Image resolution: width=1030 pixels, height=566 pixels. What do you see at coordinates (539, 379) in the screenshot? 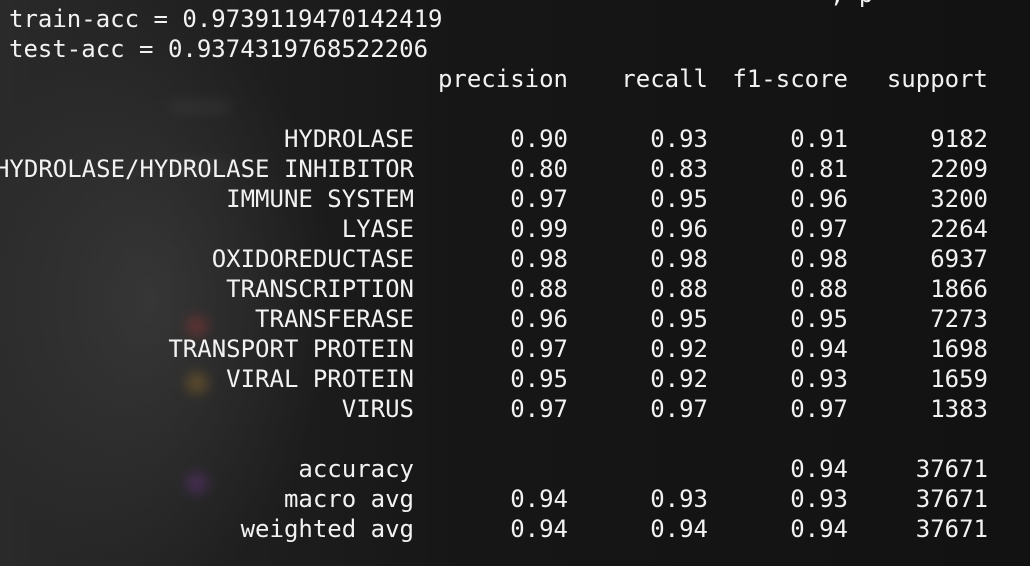
I see `precision-value: 0.95` at bounding box center [539, 379].